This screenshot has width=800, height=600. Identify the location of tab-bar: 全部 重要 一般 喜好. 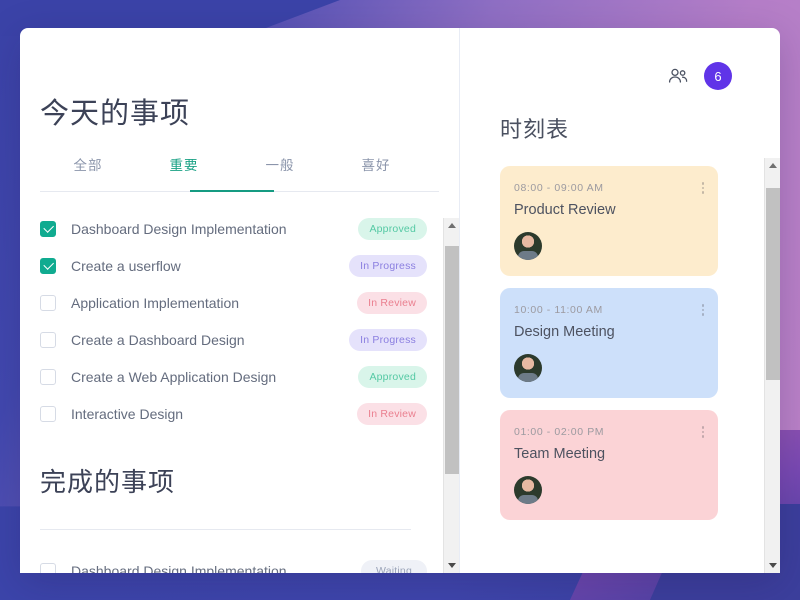
(249, 173).